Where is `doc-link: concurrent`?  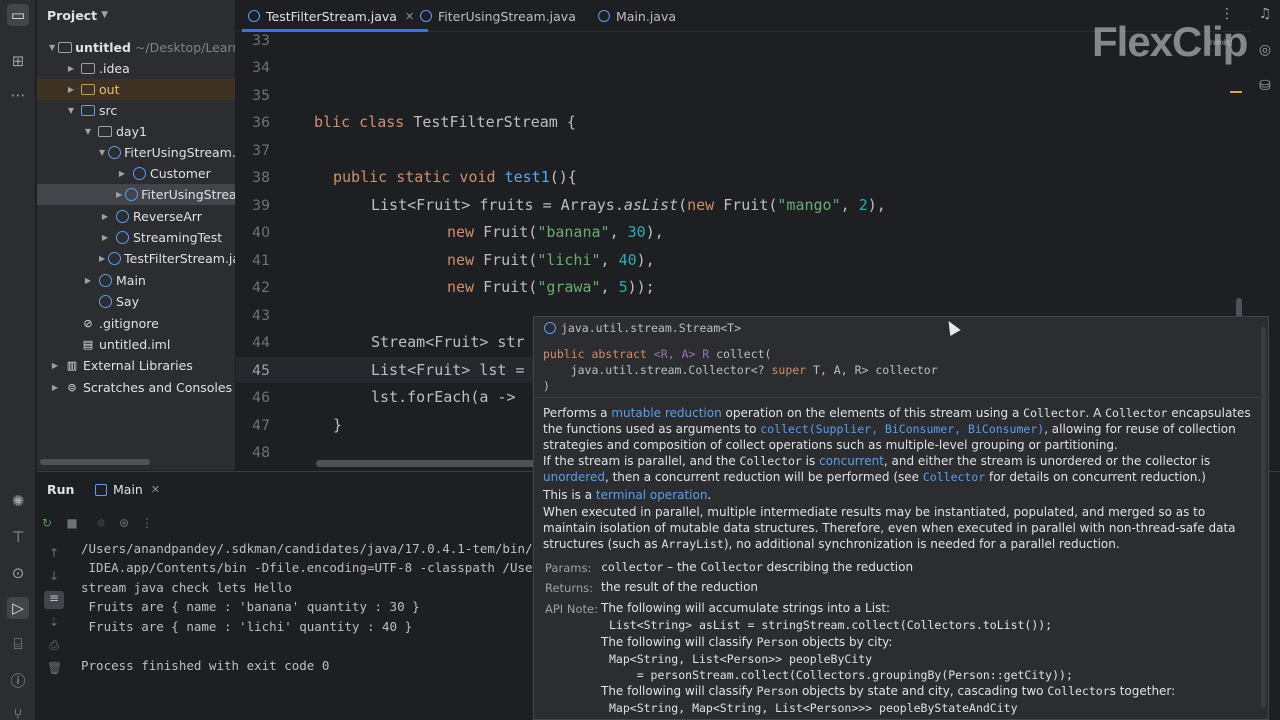 doc-link: concurrent is located at coordinates (851, 461).